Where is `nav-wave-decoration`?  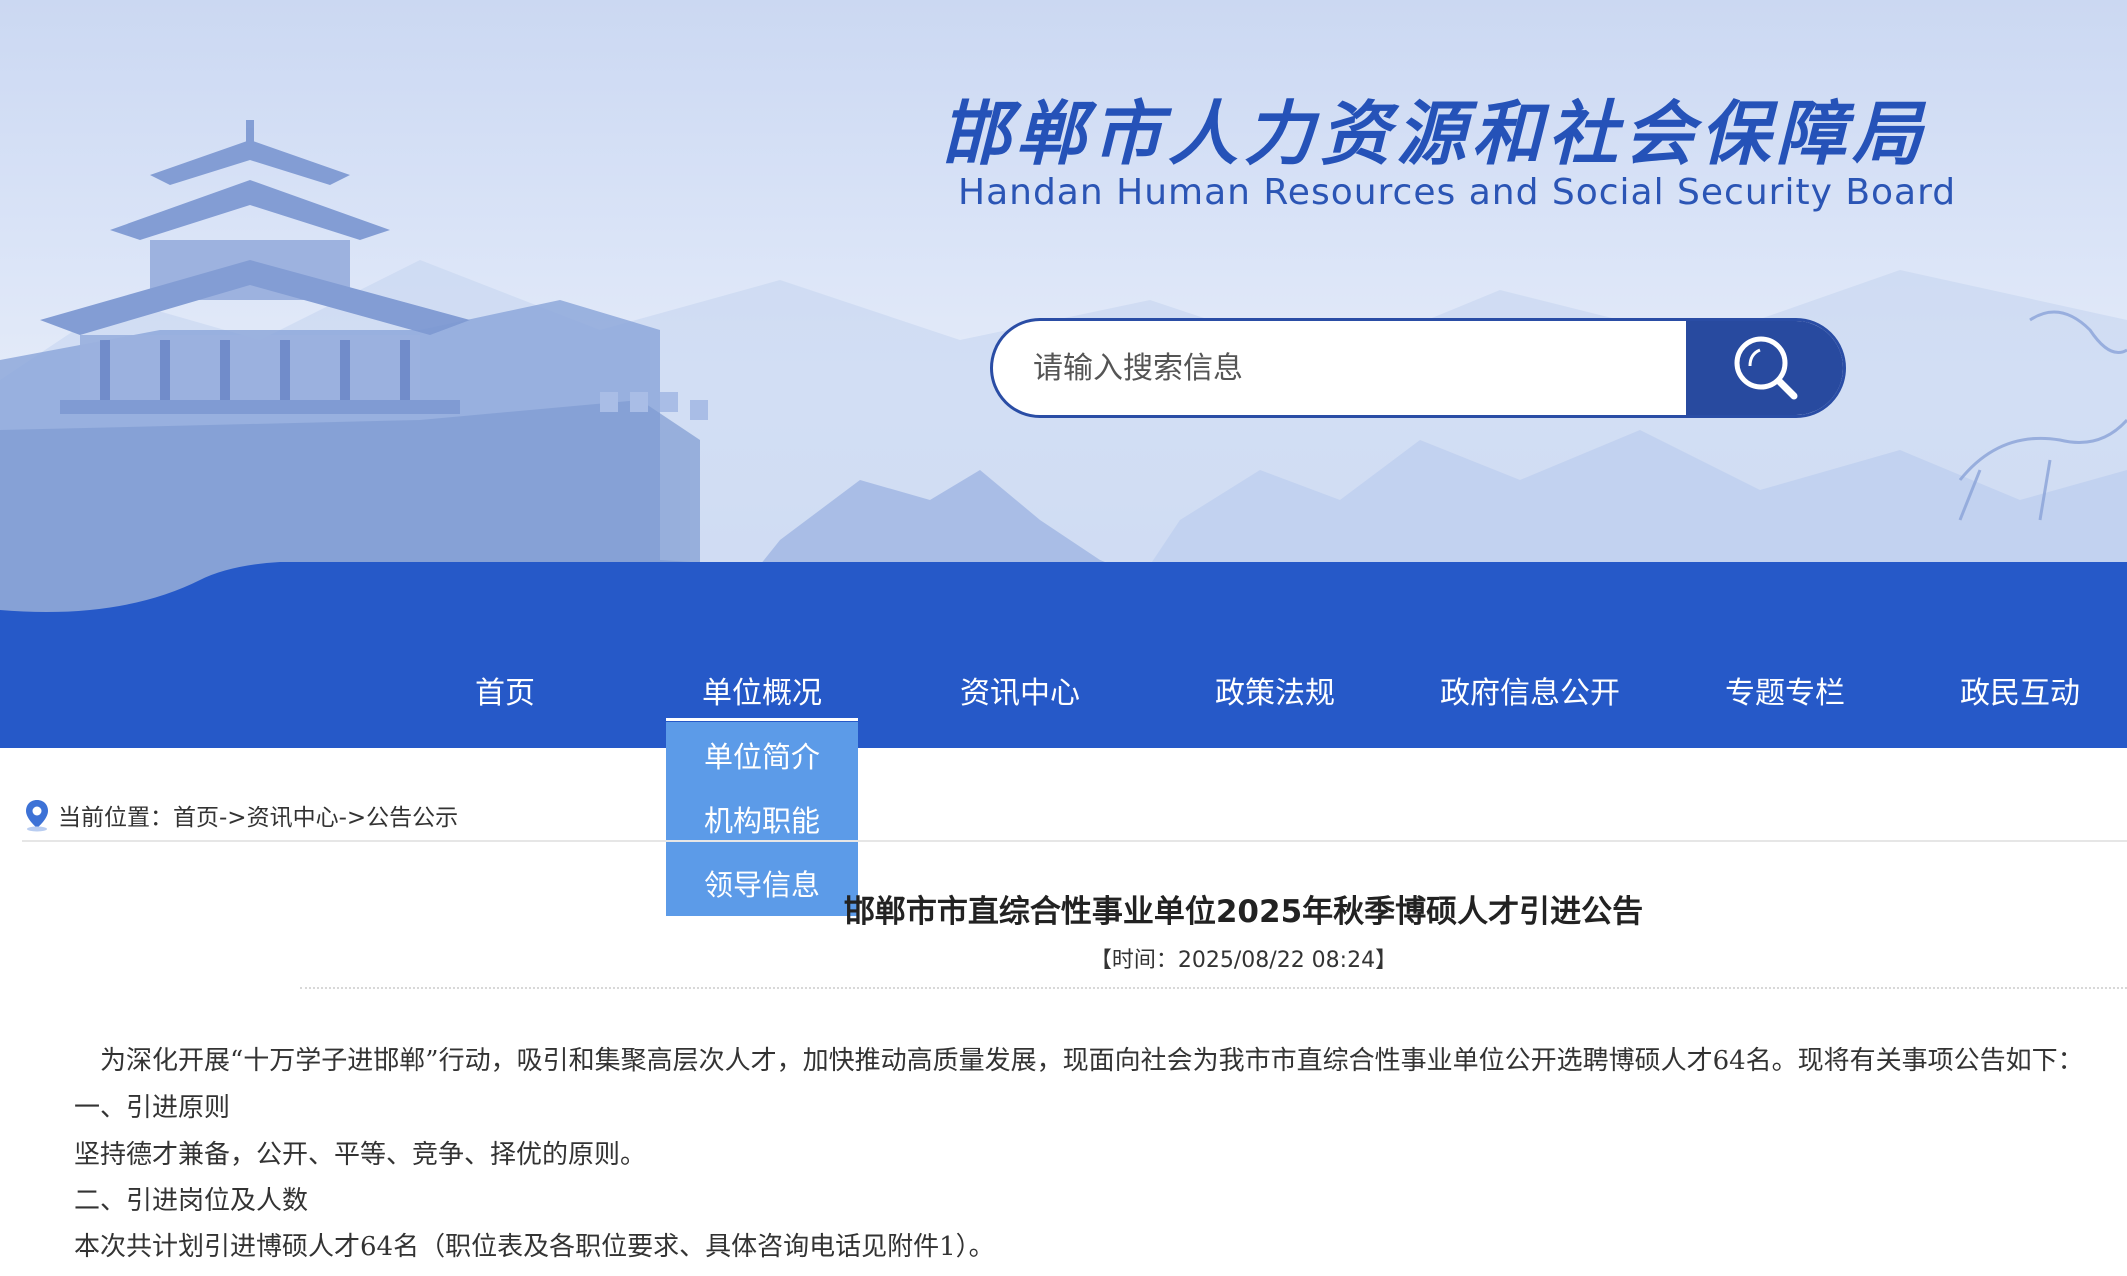 nav-wave-decoration is located at coordinates (1063, 596).